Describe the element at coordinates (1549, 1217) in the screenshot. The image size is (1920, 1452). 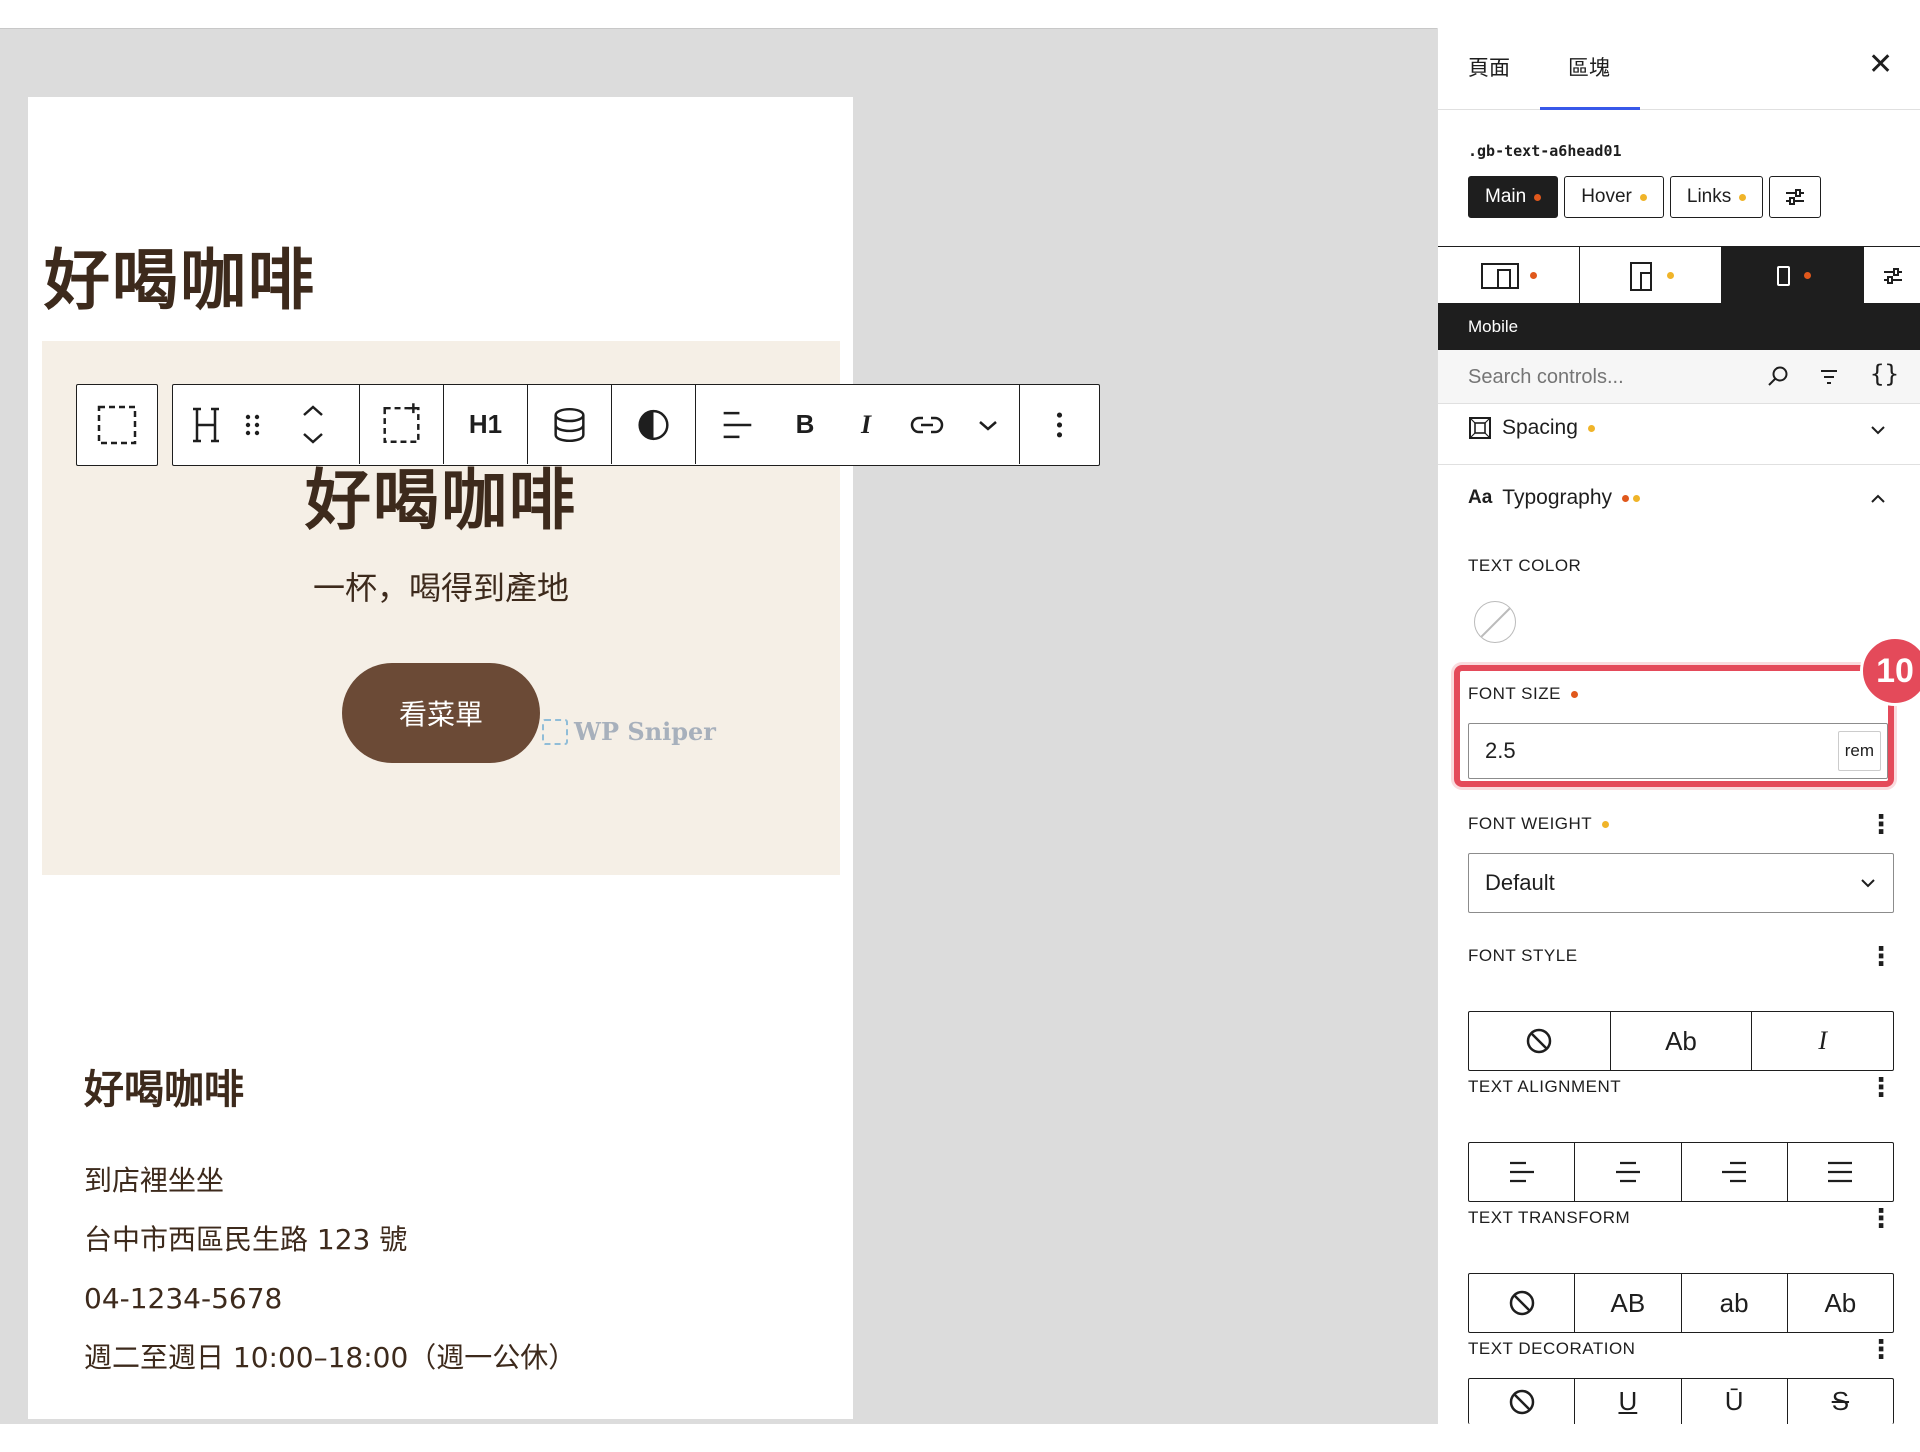
I see `text-transform-label: TEXT TRANSFORM` at that location.